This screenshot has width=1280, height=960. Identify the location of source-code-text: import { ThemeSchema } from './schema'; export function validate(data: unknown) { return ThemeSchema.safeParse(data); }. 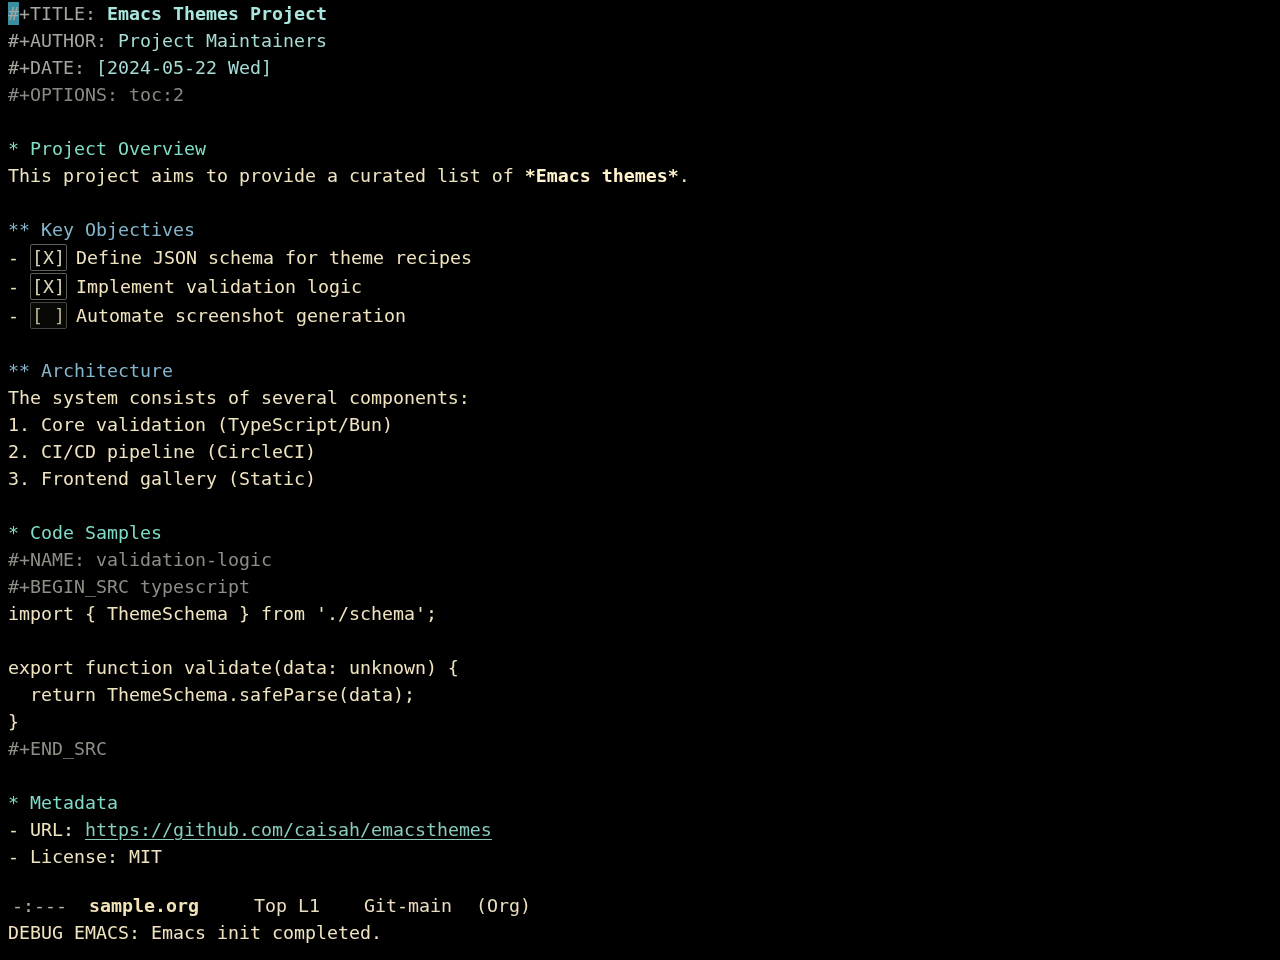
(234, 668).